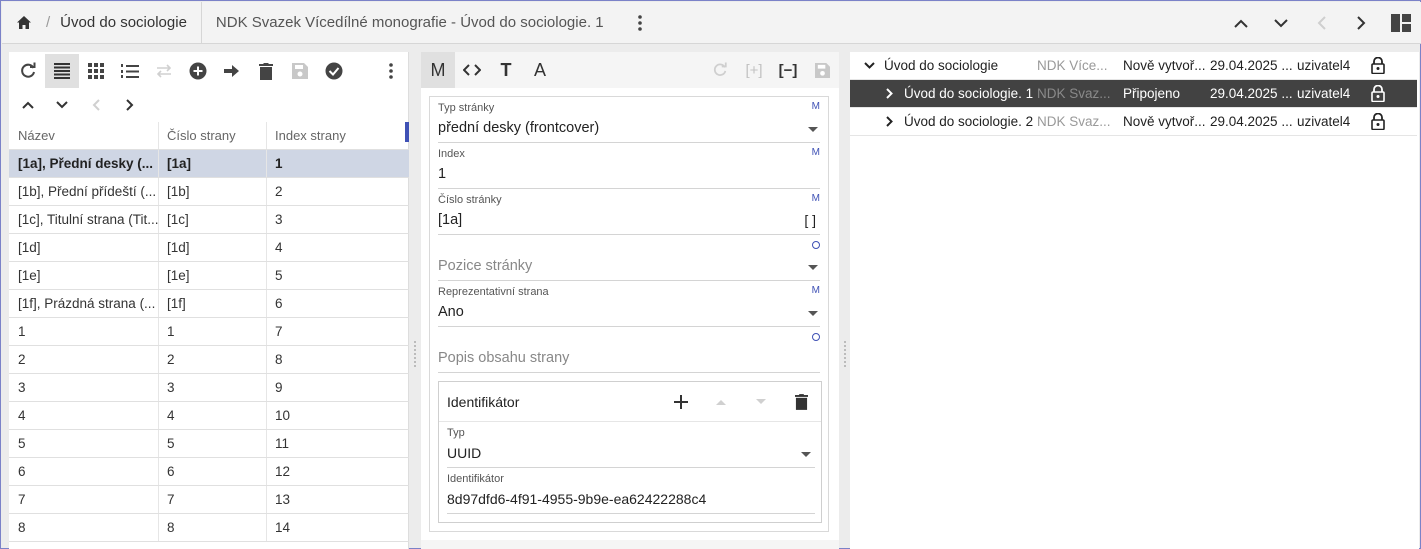 The height and width of the screenshot is (549, 1421). What do you see at coordinates (337, 135) in the screenshot?
I see `column-header-page-index: Index strany` at bounding box center [337, 135].